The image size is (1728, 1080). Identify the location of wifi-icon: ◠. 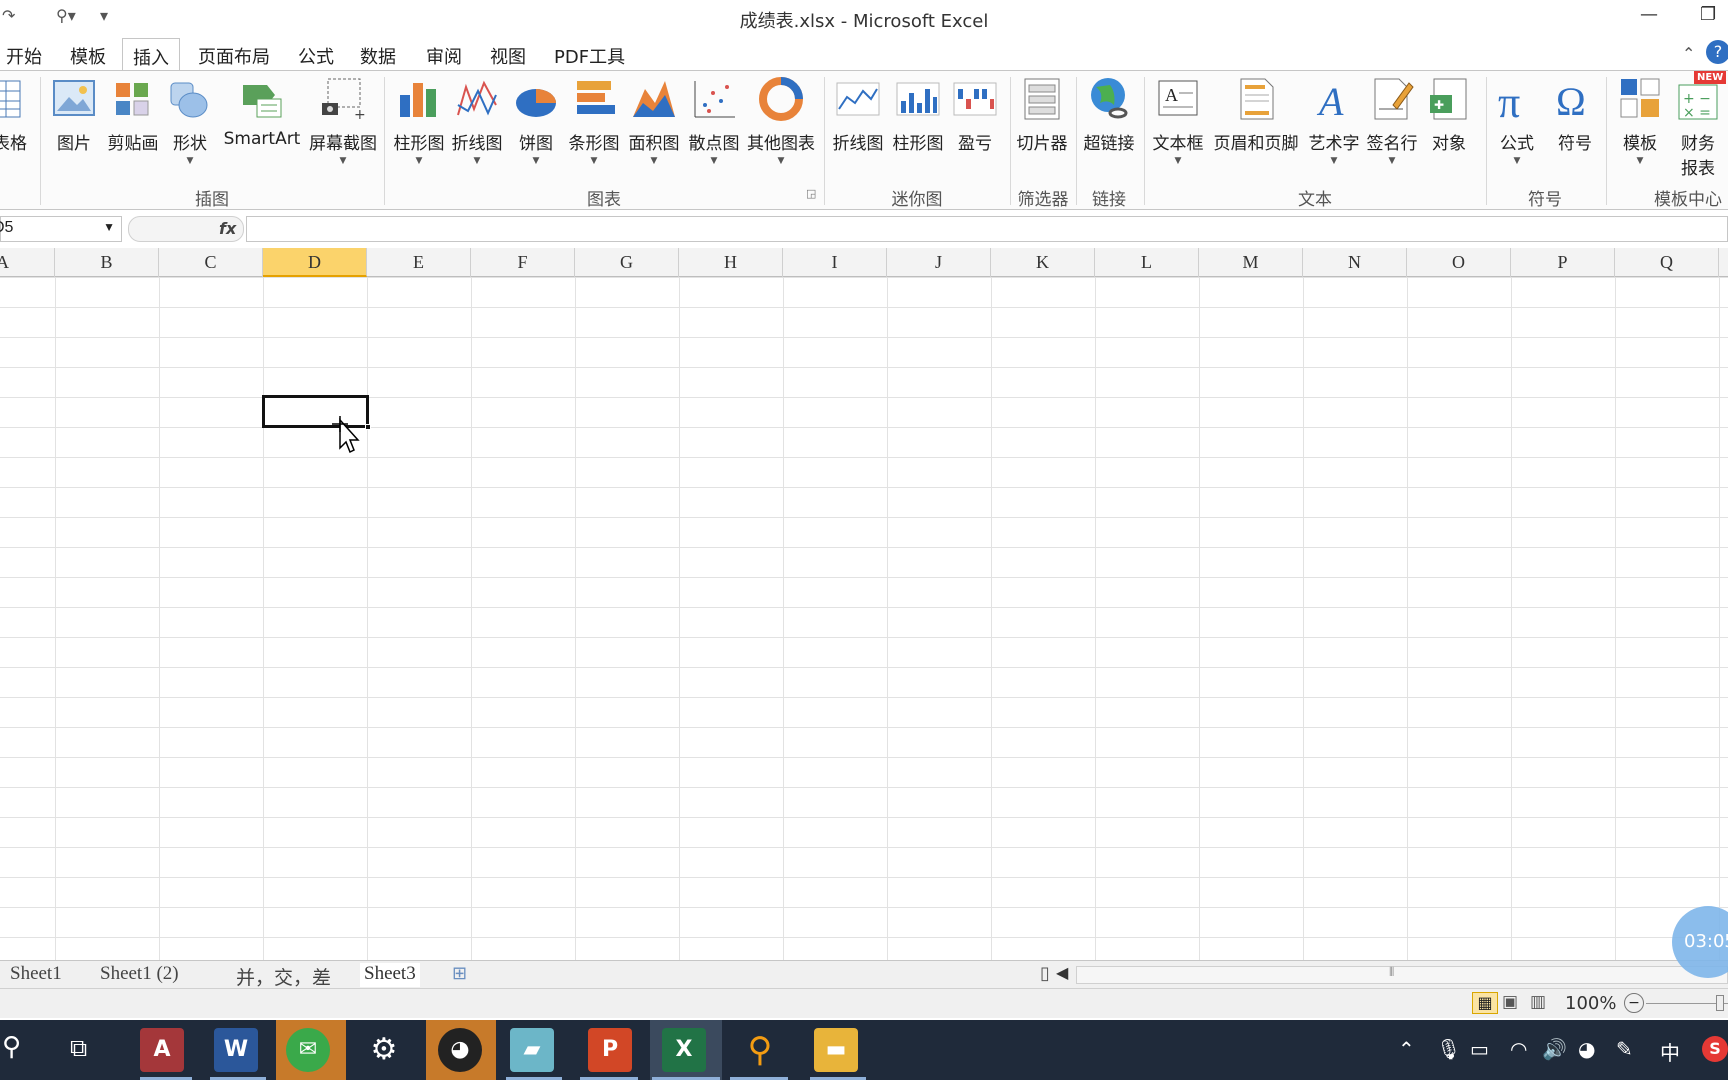
(1518, 1049).